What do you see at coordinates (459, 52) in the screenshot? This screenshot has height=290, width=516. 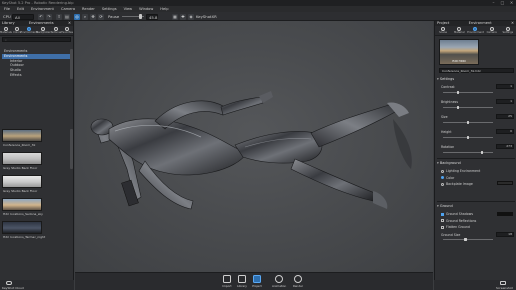 I see `hdri-preview: Edit HDRI` at bounding box center [459, 52].